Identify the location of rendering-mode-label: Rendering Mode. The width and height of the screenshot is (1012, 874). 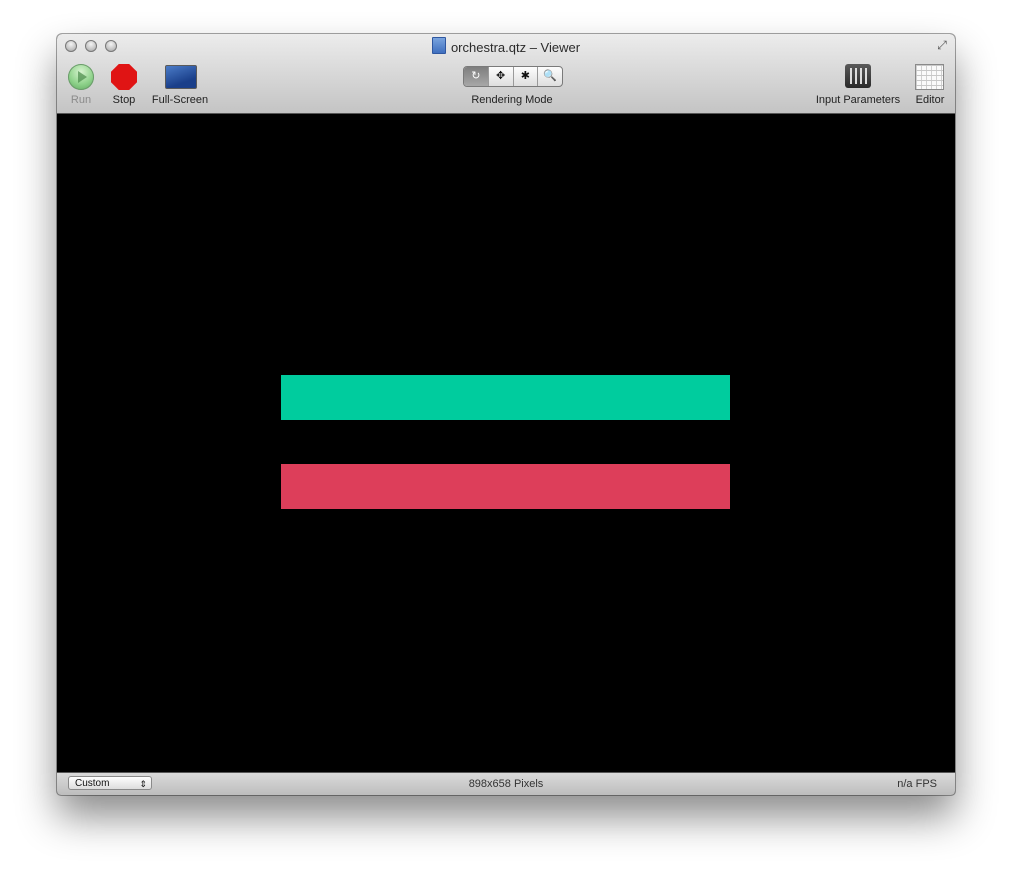
(512, 100).